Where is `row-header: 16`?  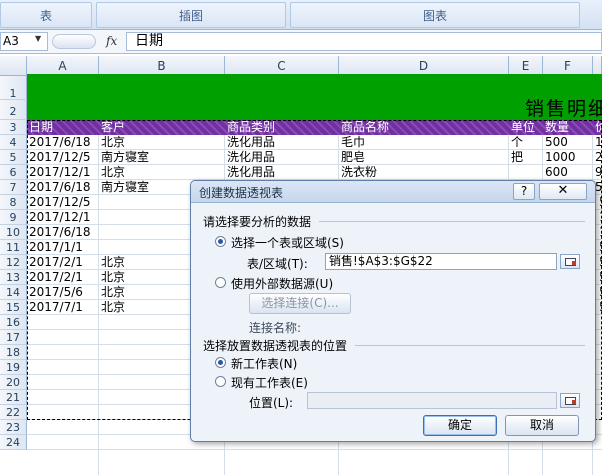 row-header: 16 is located at coordinates (13, 322).